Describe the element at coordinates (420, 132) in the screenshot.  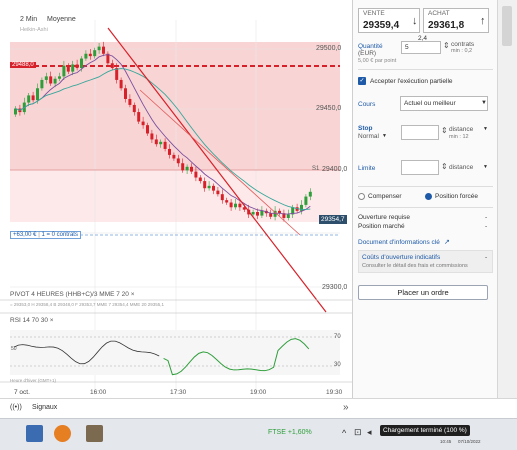
I see `stop-distance-input` at that location.